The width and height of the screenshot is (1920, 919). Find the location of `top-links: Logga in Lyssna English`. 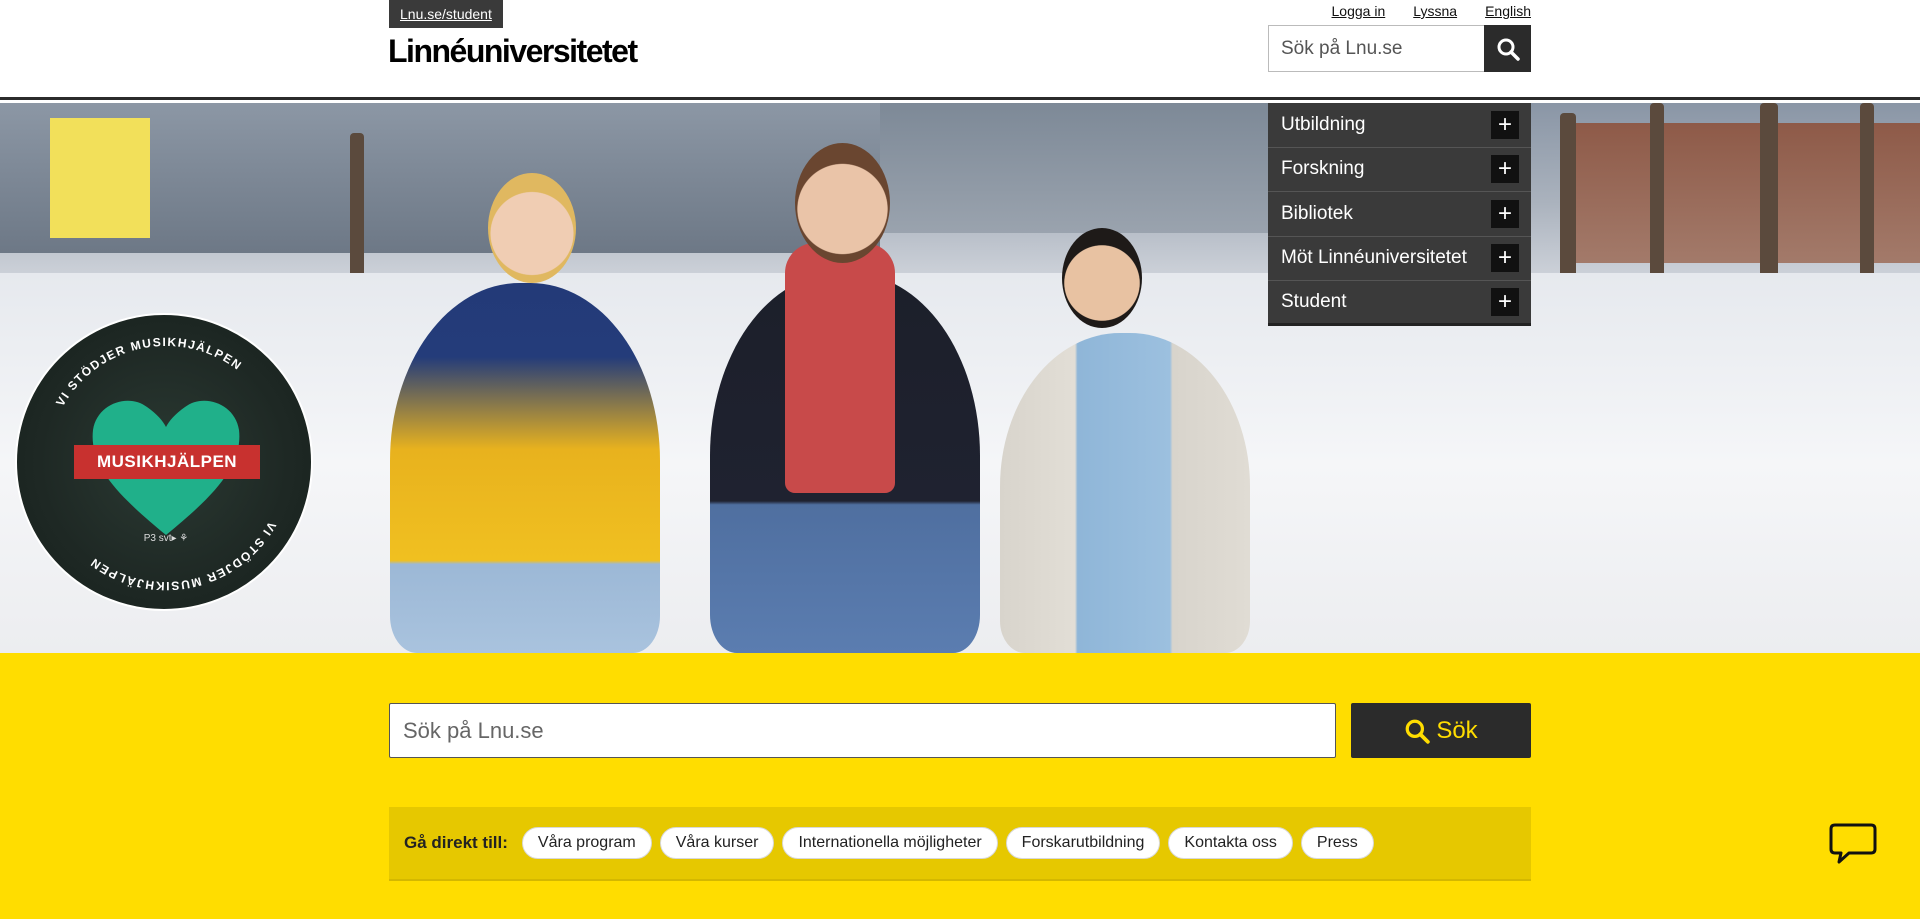

top-links: Logga in Lyssna English is located at coordinates (1431, 11).